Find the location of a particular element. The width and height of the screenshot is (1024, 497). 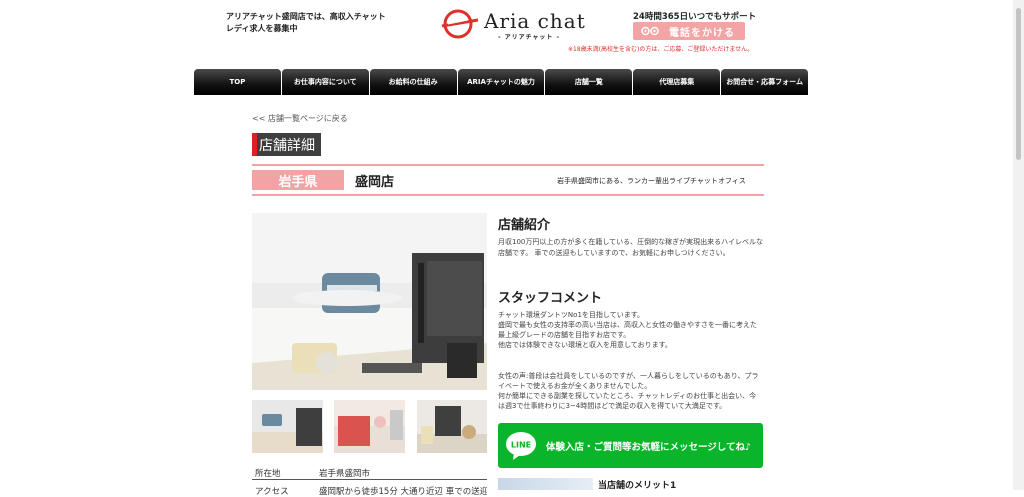

shop-intro-heading: 店舗紹介 is located at coordinates (524, 225).